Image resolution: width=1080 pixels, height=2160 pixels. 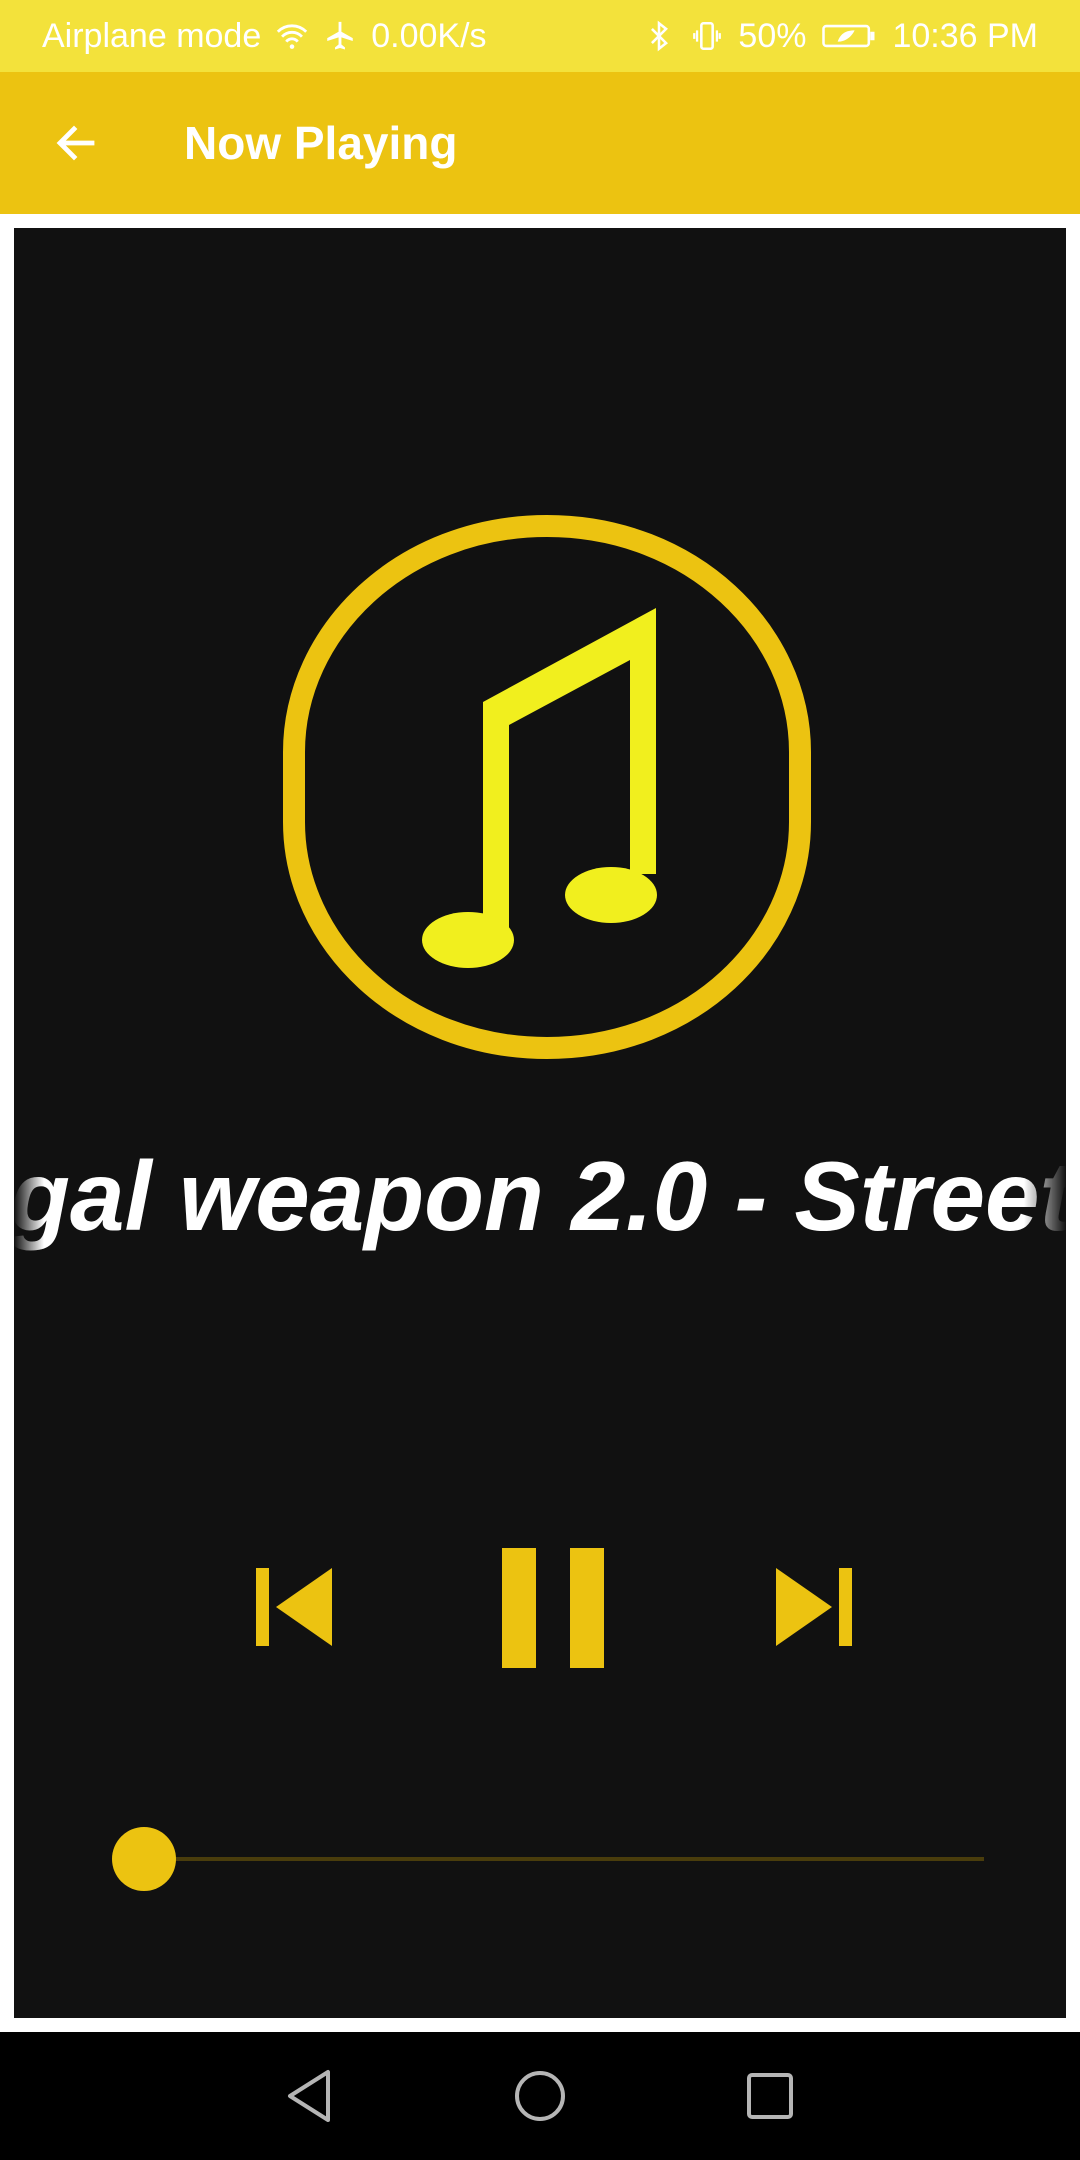 I want to click on album-art, so click(x=547, y=787).